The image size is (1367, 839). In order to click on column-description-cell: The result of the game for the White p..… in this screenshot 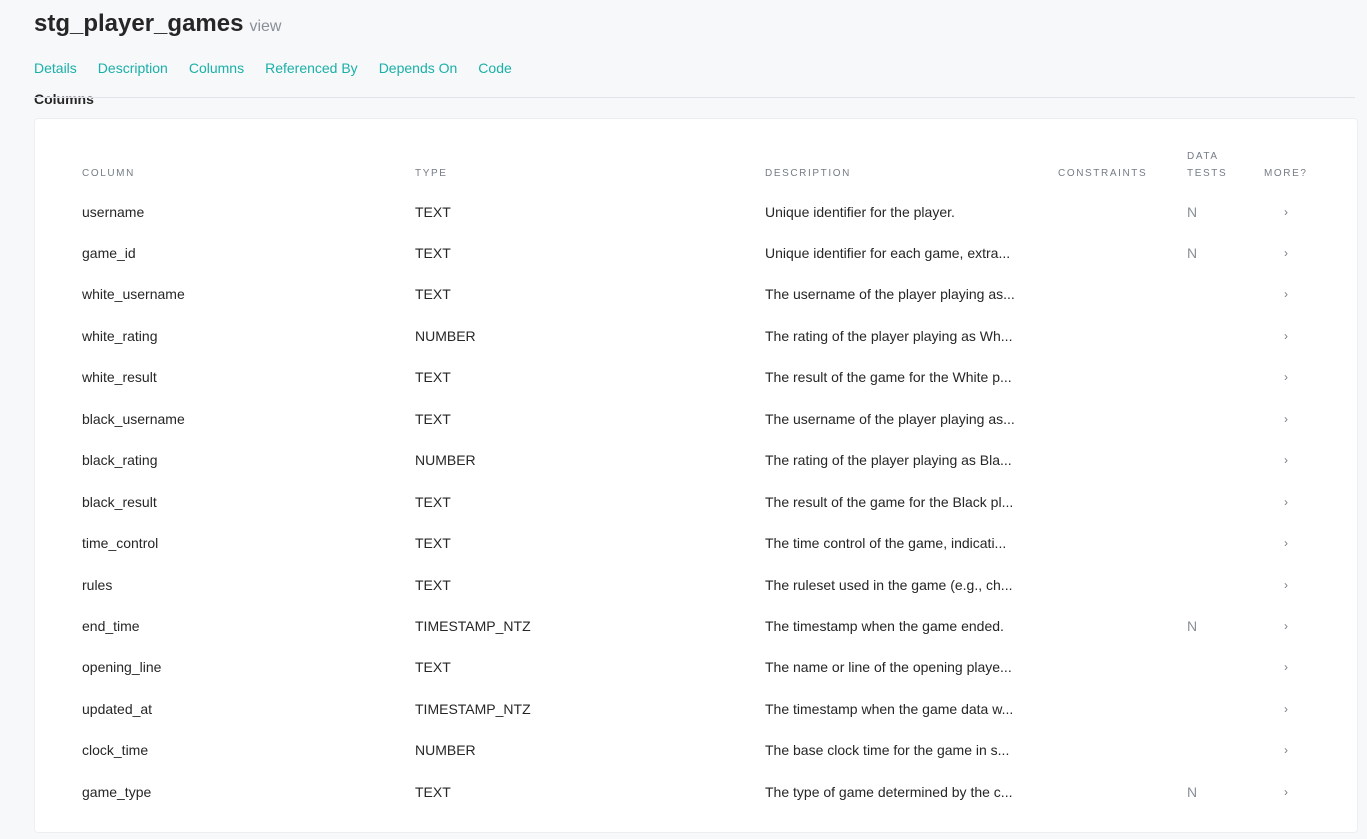, I will do `click(888, 377)`.